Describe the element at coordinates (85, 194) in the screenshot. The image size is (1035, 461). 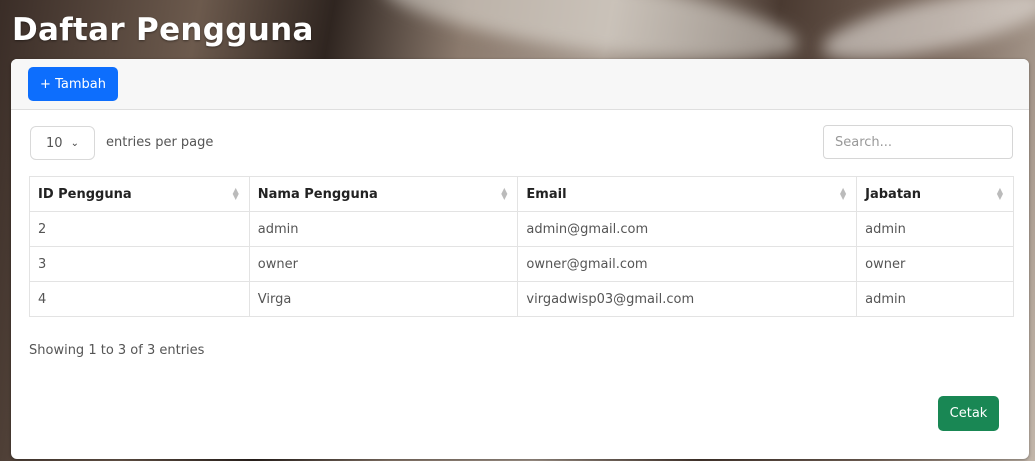
I see `column-header-label: ID Pengguna` at that location.